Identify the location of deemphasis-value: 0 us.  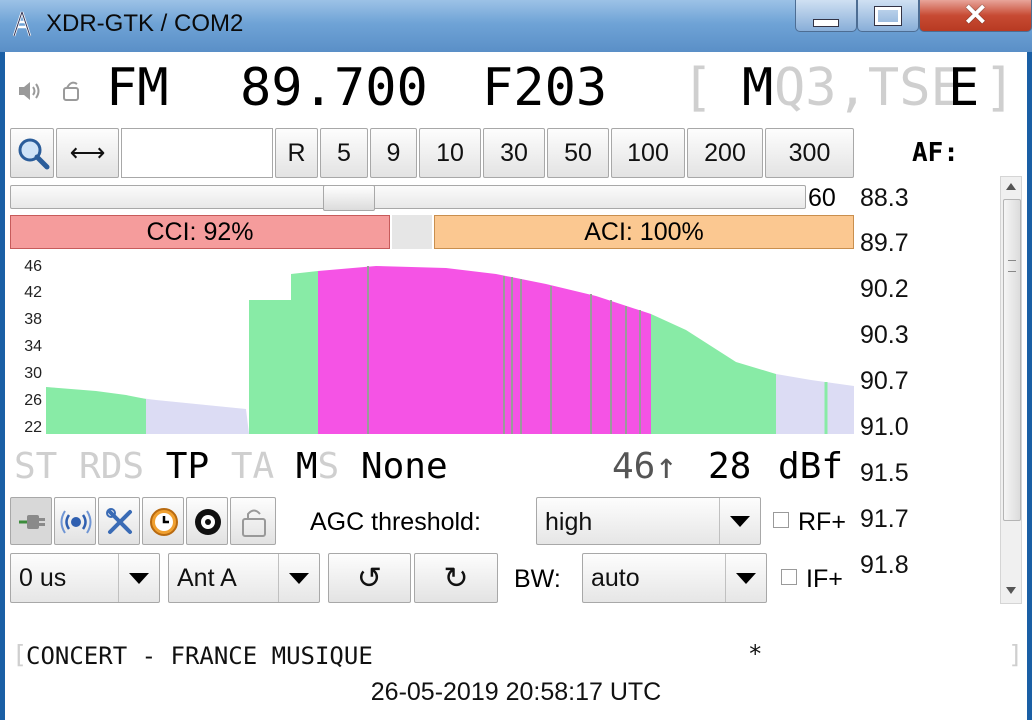
(43, 578).